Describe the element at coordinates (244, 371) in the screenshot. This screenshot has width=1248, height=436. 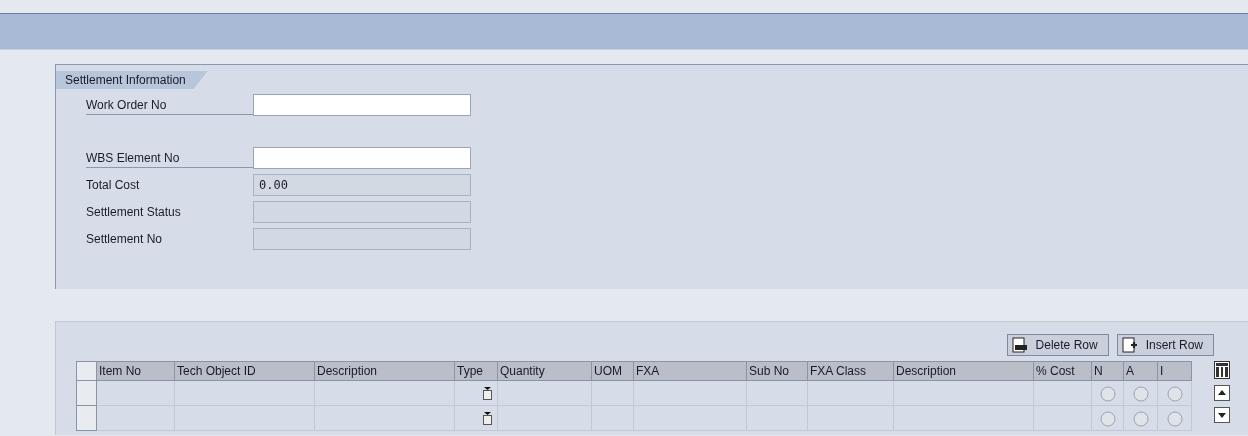
I see `column-header: Tech Object ID` at that location.